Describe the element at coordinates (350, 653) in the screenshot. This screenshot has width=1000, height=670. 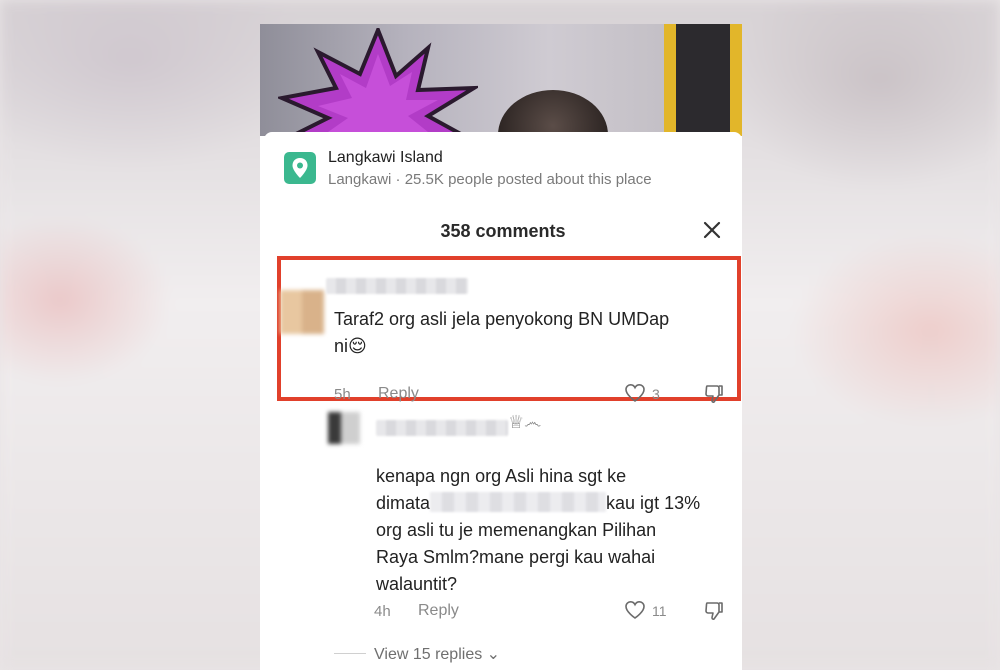
I see `replies-divider` at that location.